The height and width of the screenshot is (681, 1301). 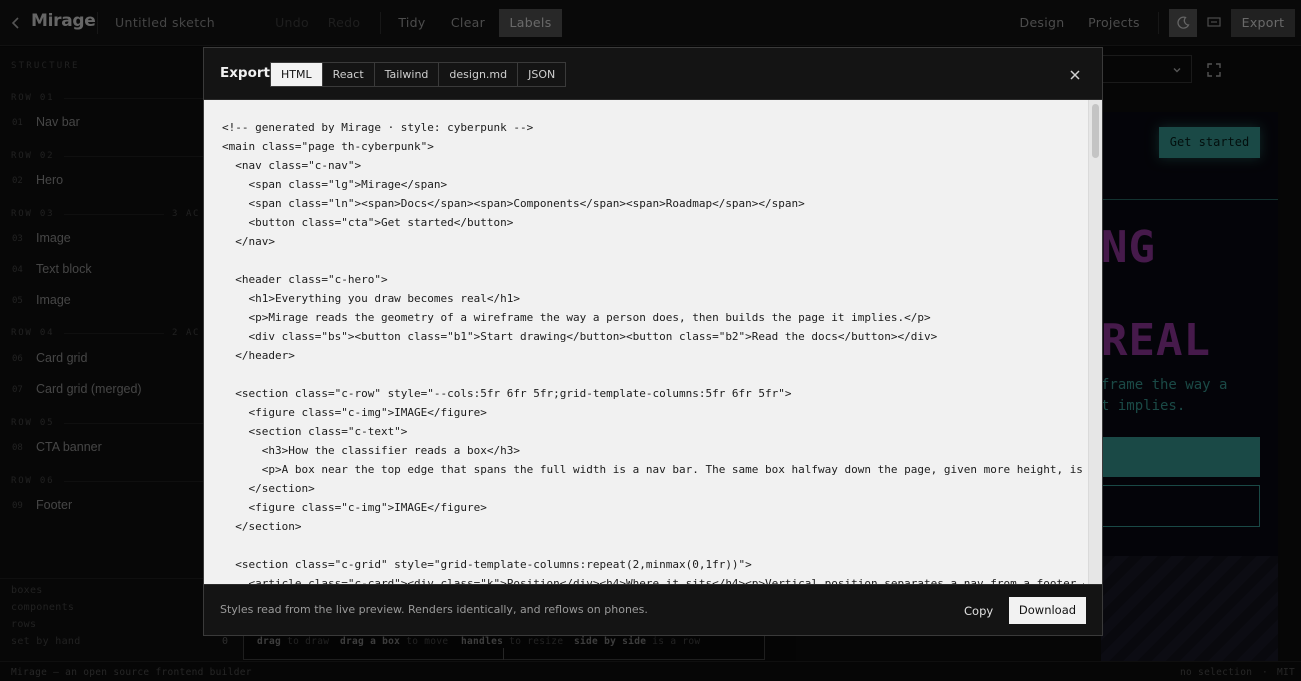 I want to click on hint-draw: drag to draw, so click(x=293, y=641).